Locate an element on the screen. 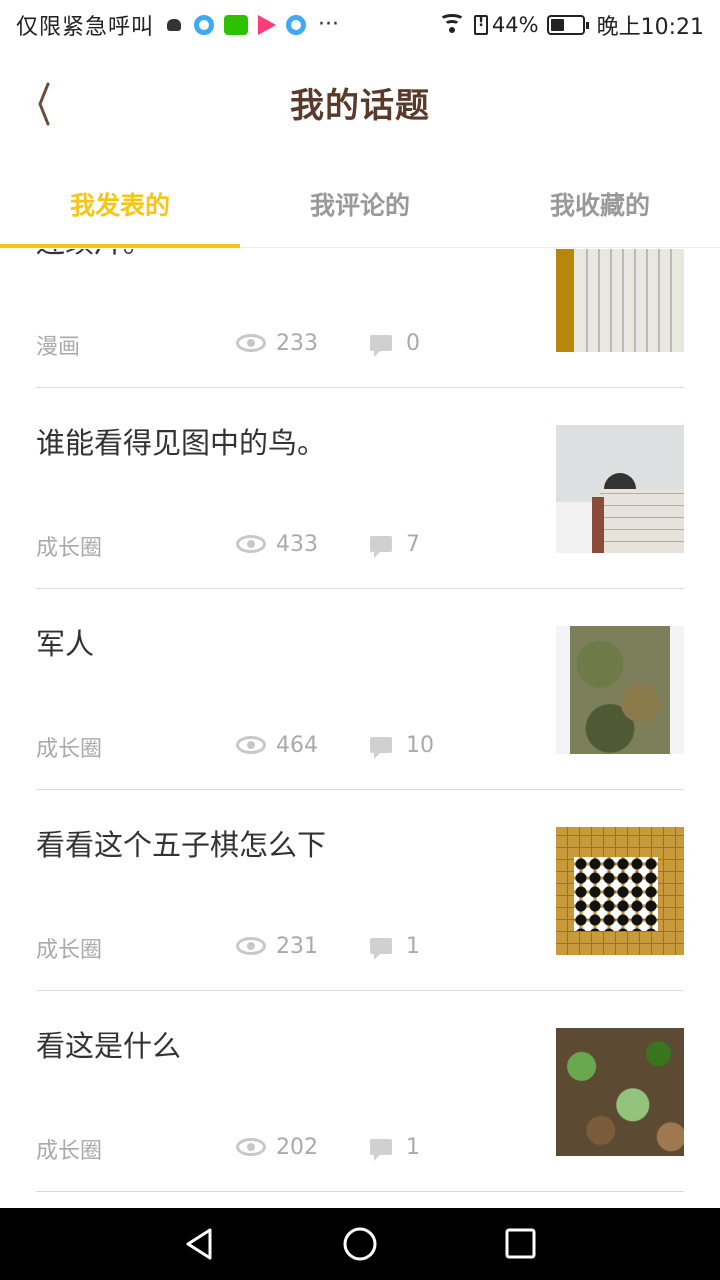  square-recent-icon is located at coordinates (520, 1243).